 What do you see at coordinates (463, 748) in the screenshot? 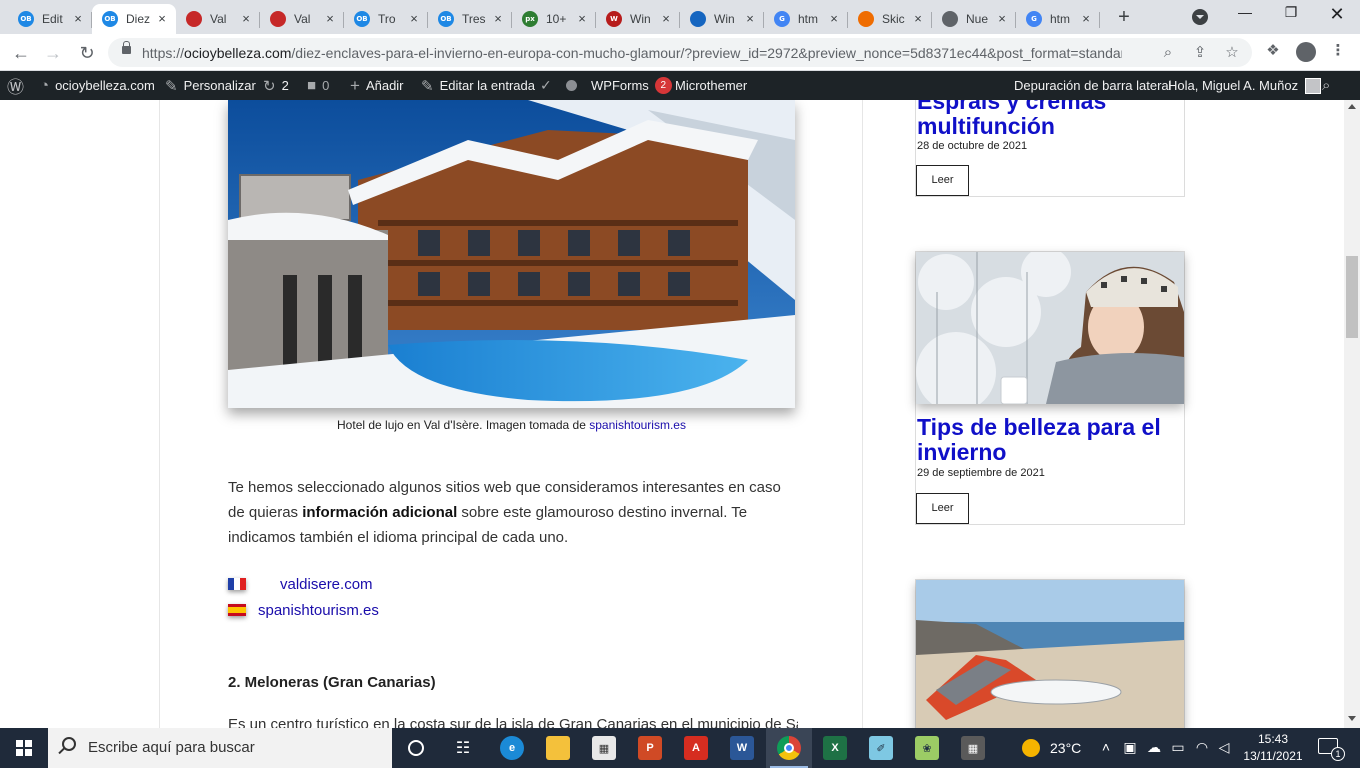
I see `task-view-icon: ☷` at bounding box center [463, 748].